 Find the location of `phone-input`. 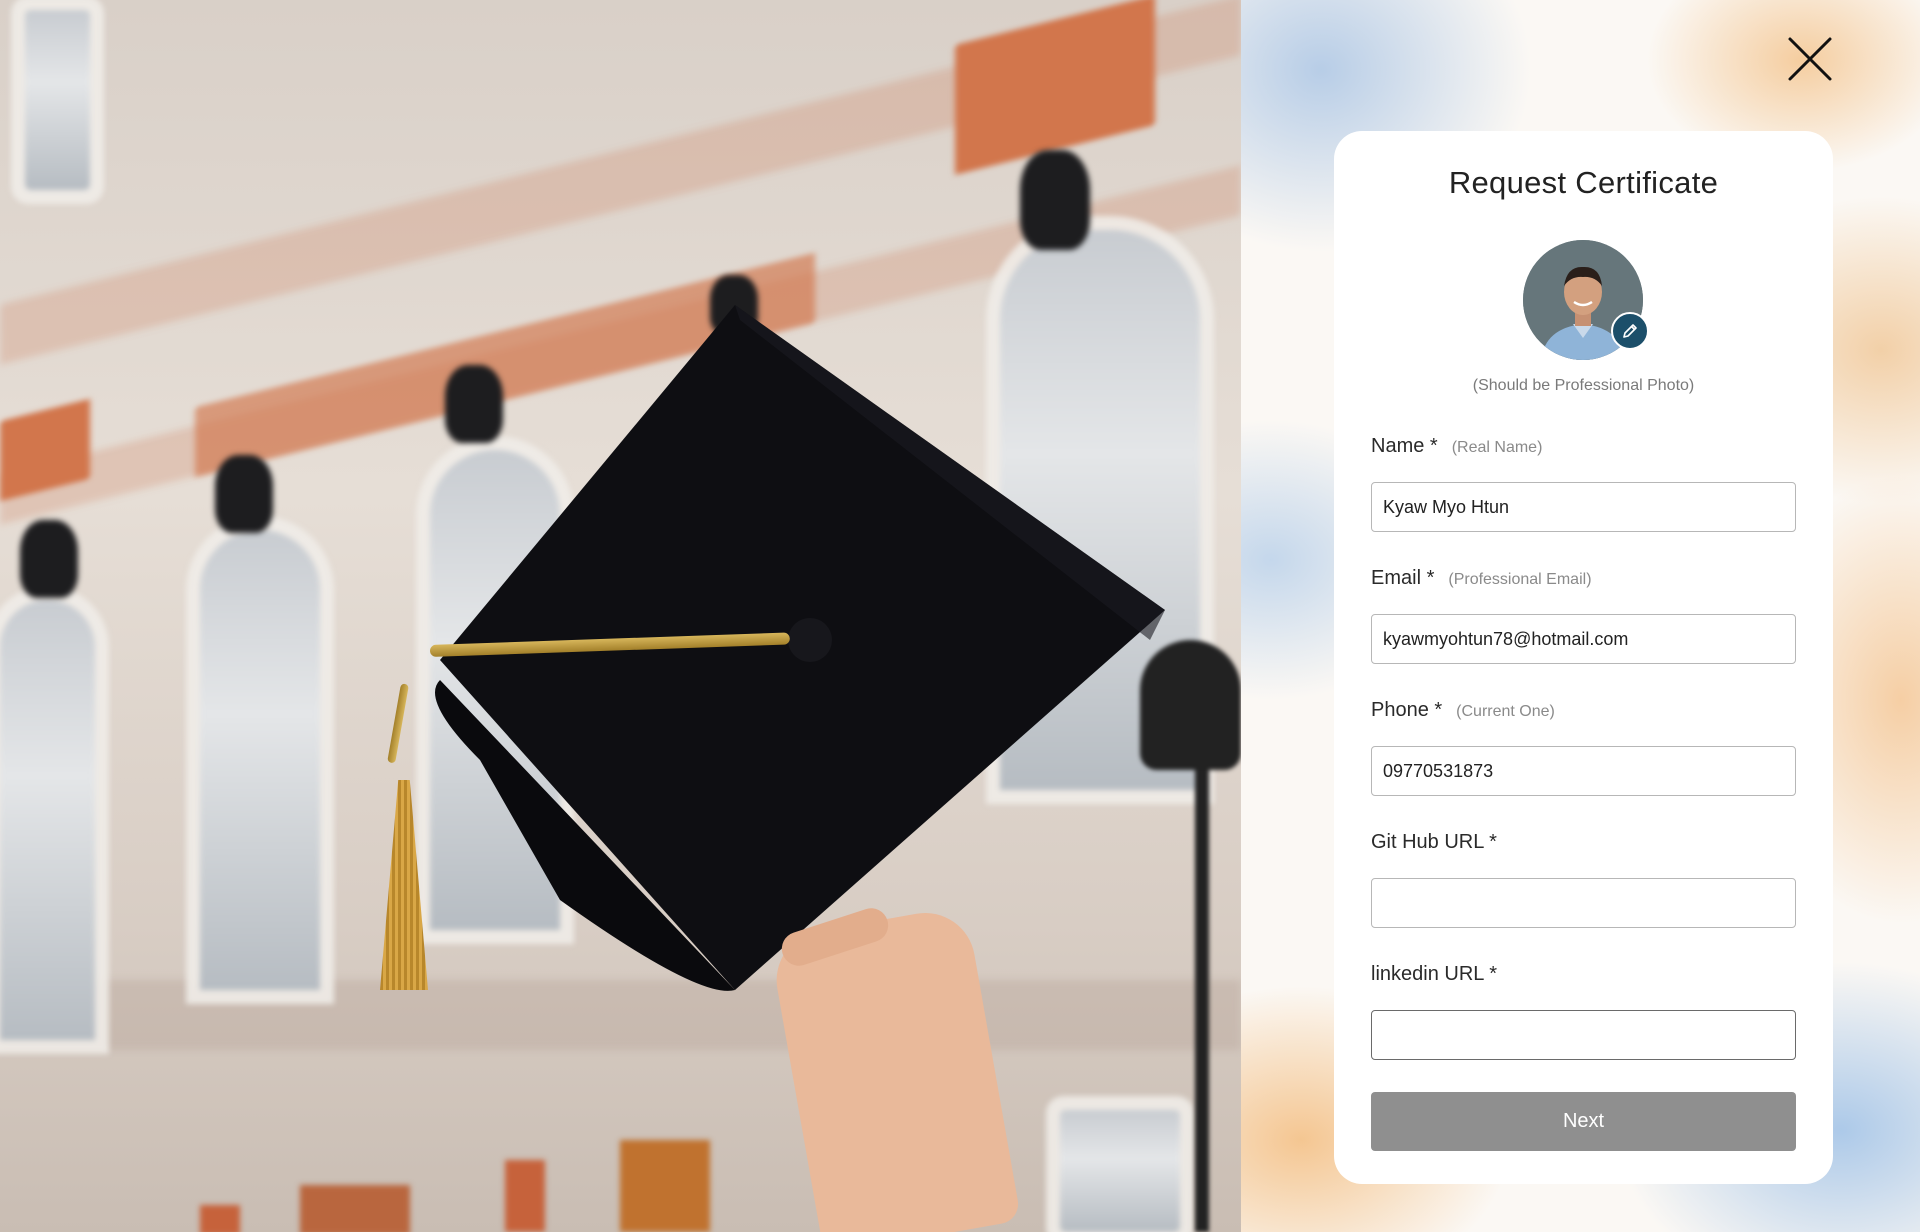

phone-input is located at coordinates (1583, 771).